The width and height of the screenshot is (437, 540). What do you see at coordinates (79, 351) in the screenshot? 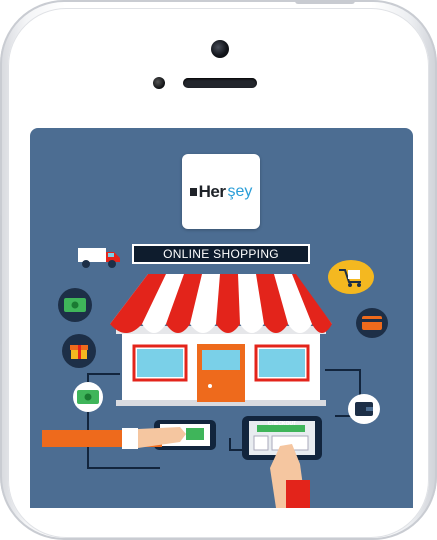
I see `gift-box-icon` at bounding box center [79, 351].